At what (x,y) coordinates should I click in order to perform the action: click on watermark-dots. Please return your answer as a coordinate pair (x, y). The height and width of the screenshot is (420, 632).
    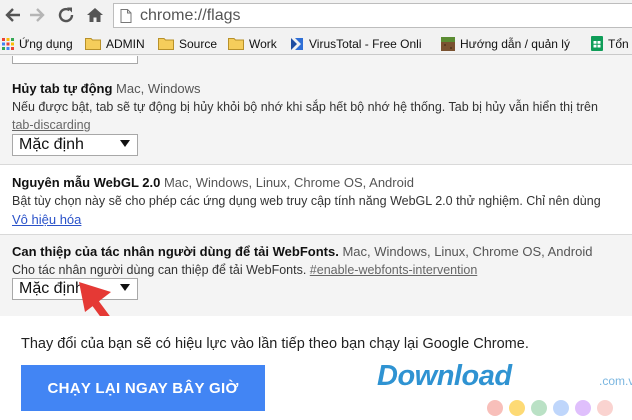
    Looking at the image, I should click on (550, 408).